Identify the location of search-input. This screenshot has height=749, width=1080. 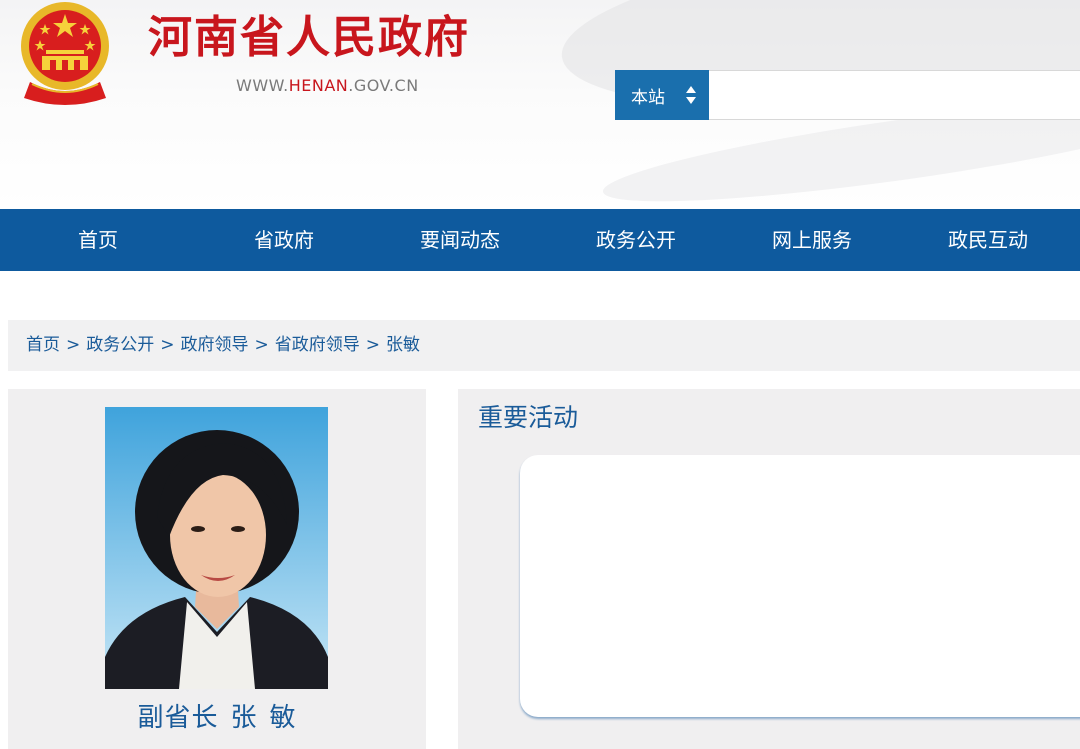
(894, 95).